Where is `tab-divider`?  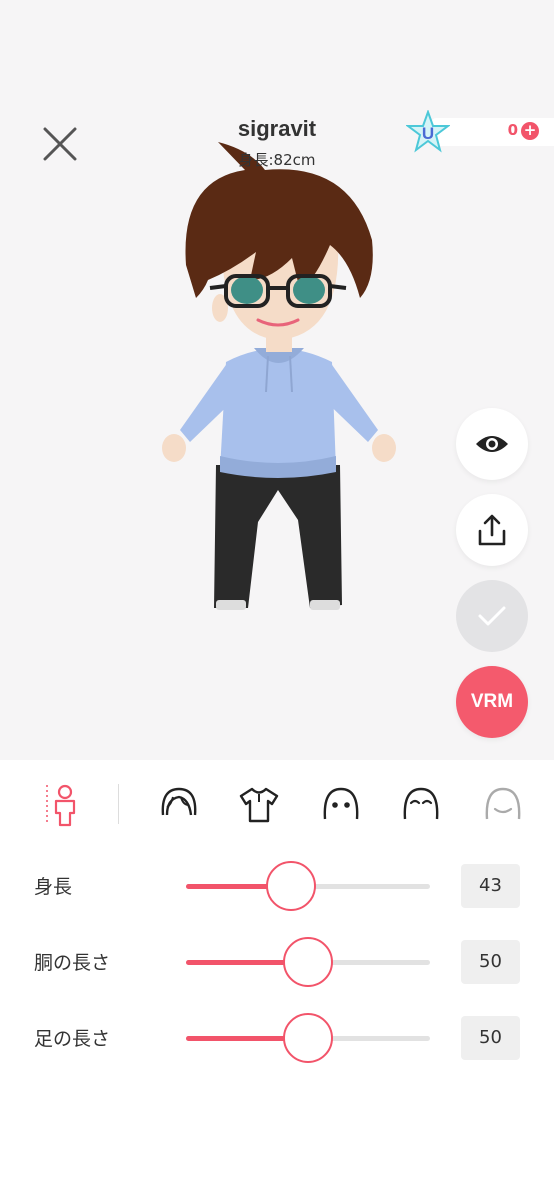 tab-divider is located at coordinates (118, 804).